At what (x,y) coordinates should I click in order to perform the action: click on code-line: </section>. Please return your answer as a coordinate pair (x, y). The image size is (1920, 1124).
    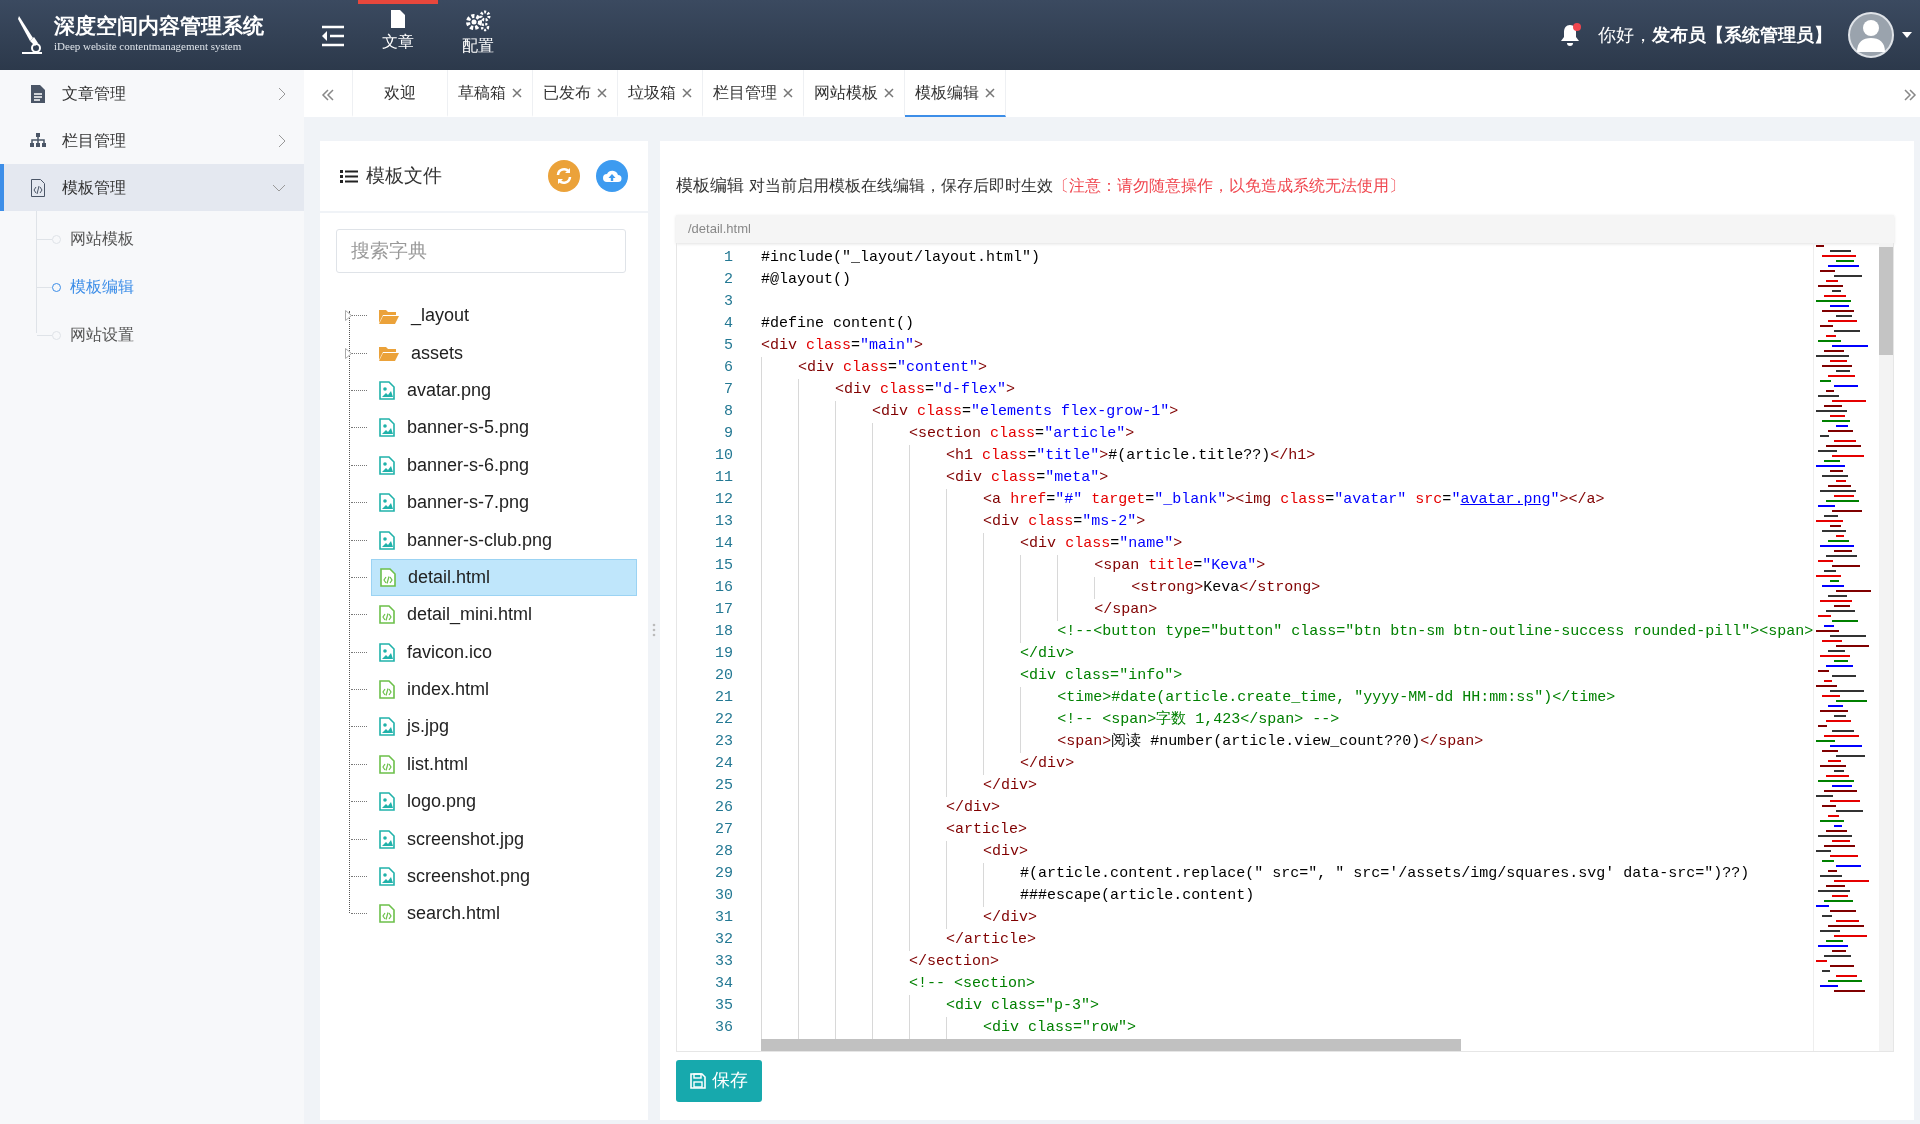
    Looking at the image, I should click on (880, 961).